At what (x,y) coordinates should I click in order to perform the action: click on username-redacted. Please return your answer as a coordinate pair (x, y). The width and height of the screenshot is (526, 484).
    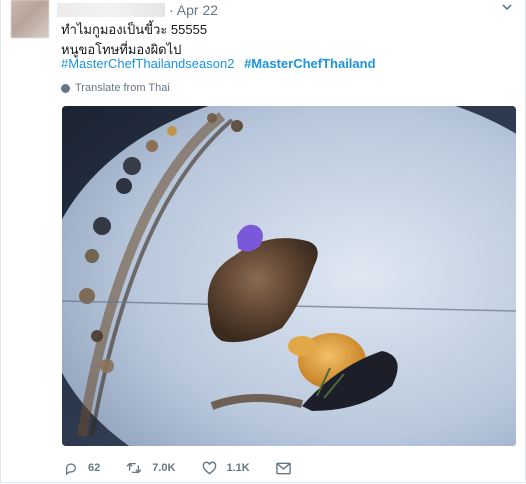
    Looking at the image, I should click on (111, 10).